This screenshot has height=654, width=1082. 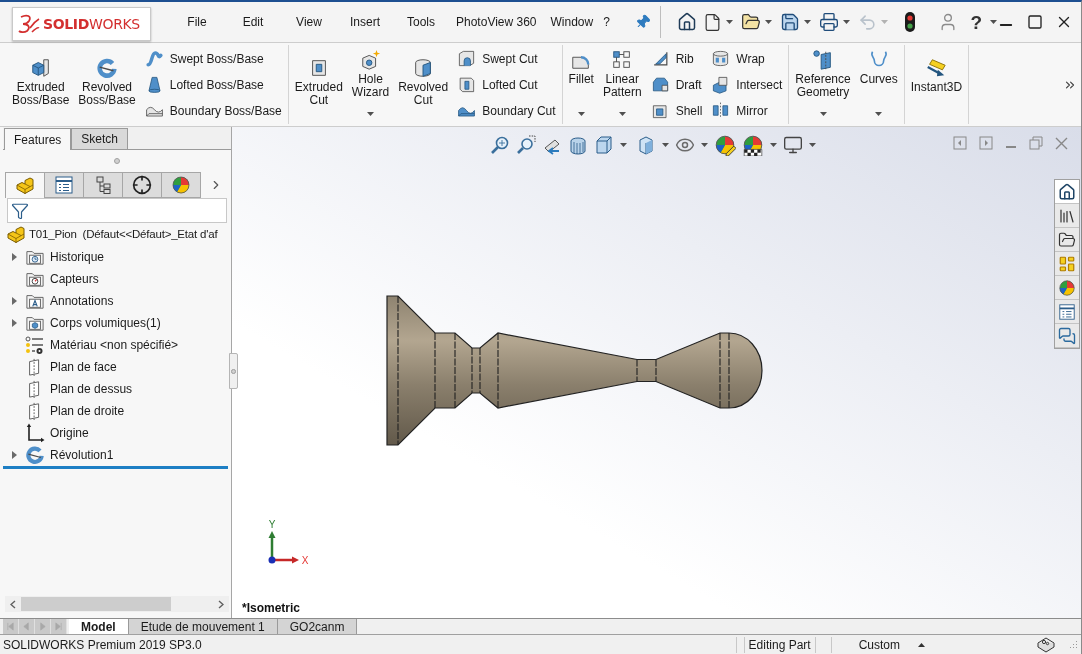 What do you see at coordinates (506, 84) in the screenshot?
I see `ribbon-tool-button: Lofted Cut` at bounding box center [506, 84].